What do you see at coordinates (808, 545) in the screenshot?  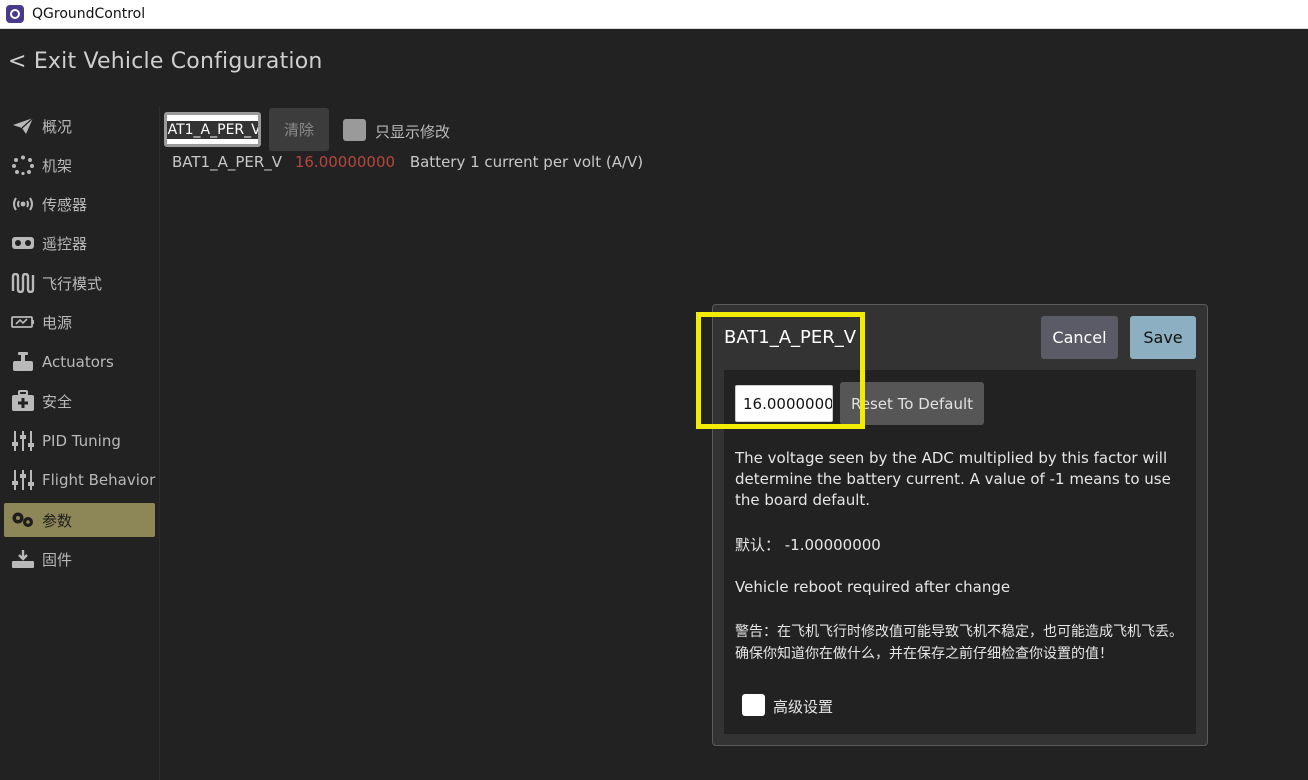 I see `default-value-text: 默认： -1.00000000` at bounding box center [808, 545].